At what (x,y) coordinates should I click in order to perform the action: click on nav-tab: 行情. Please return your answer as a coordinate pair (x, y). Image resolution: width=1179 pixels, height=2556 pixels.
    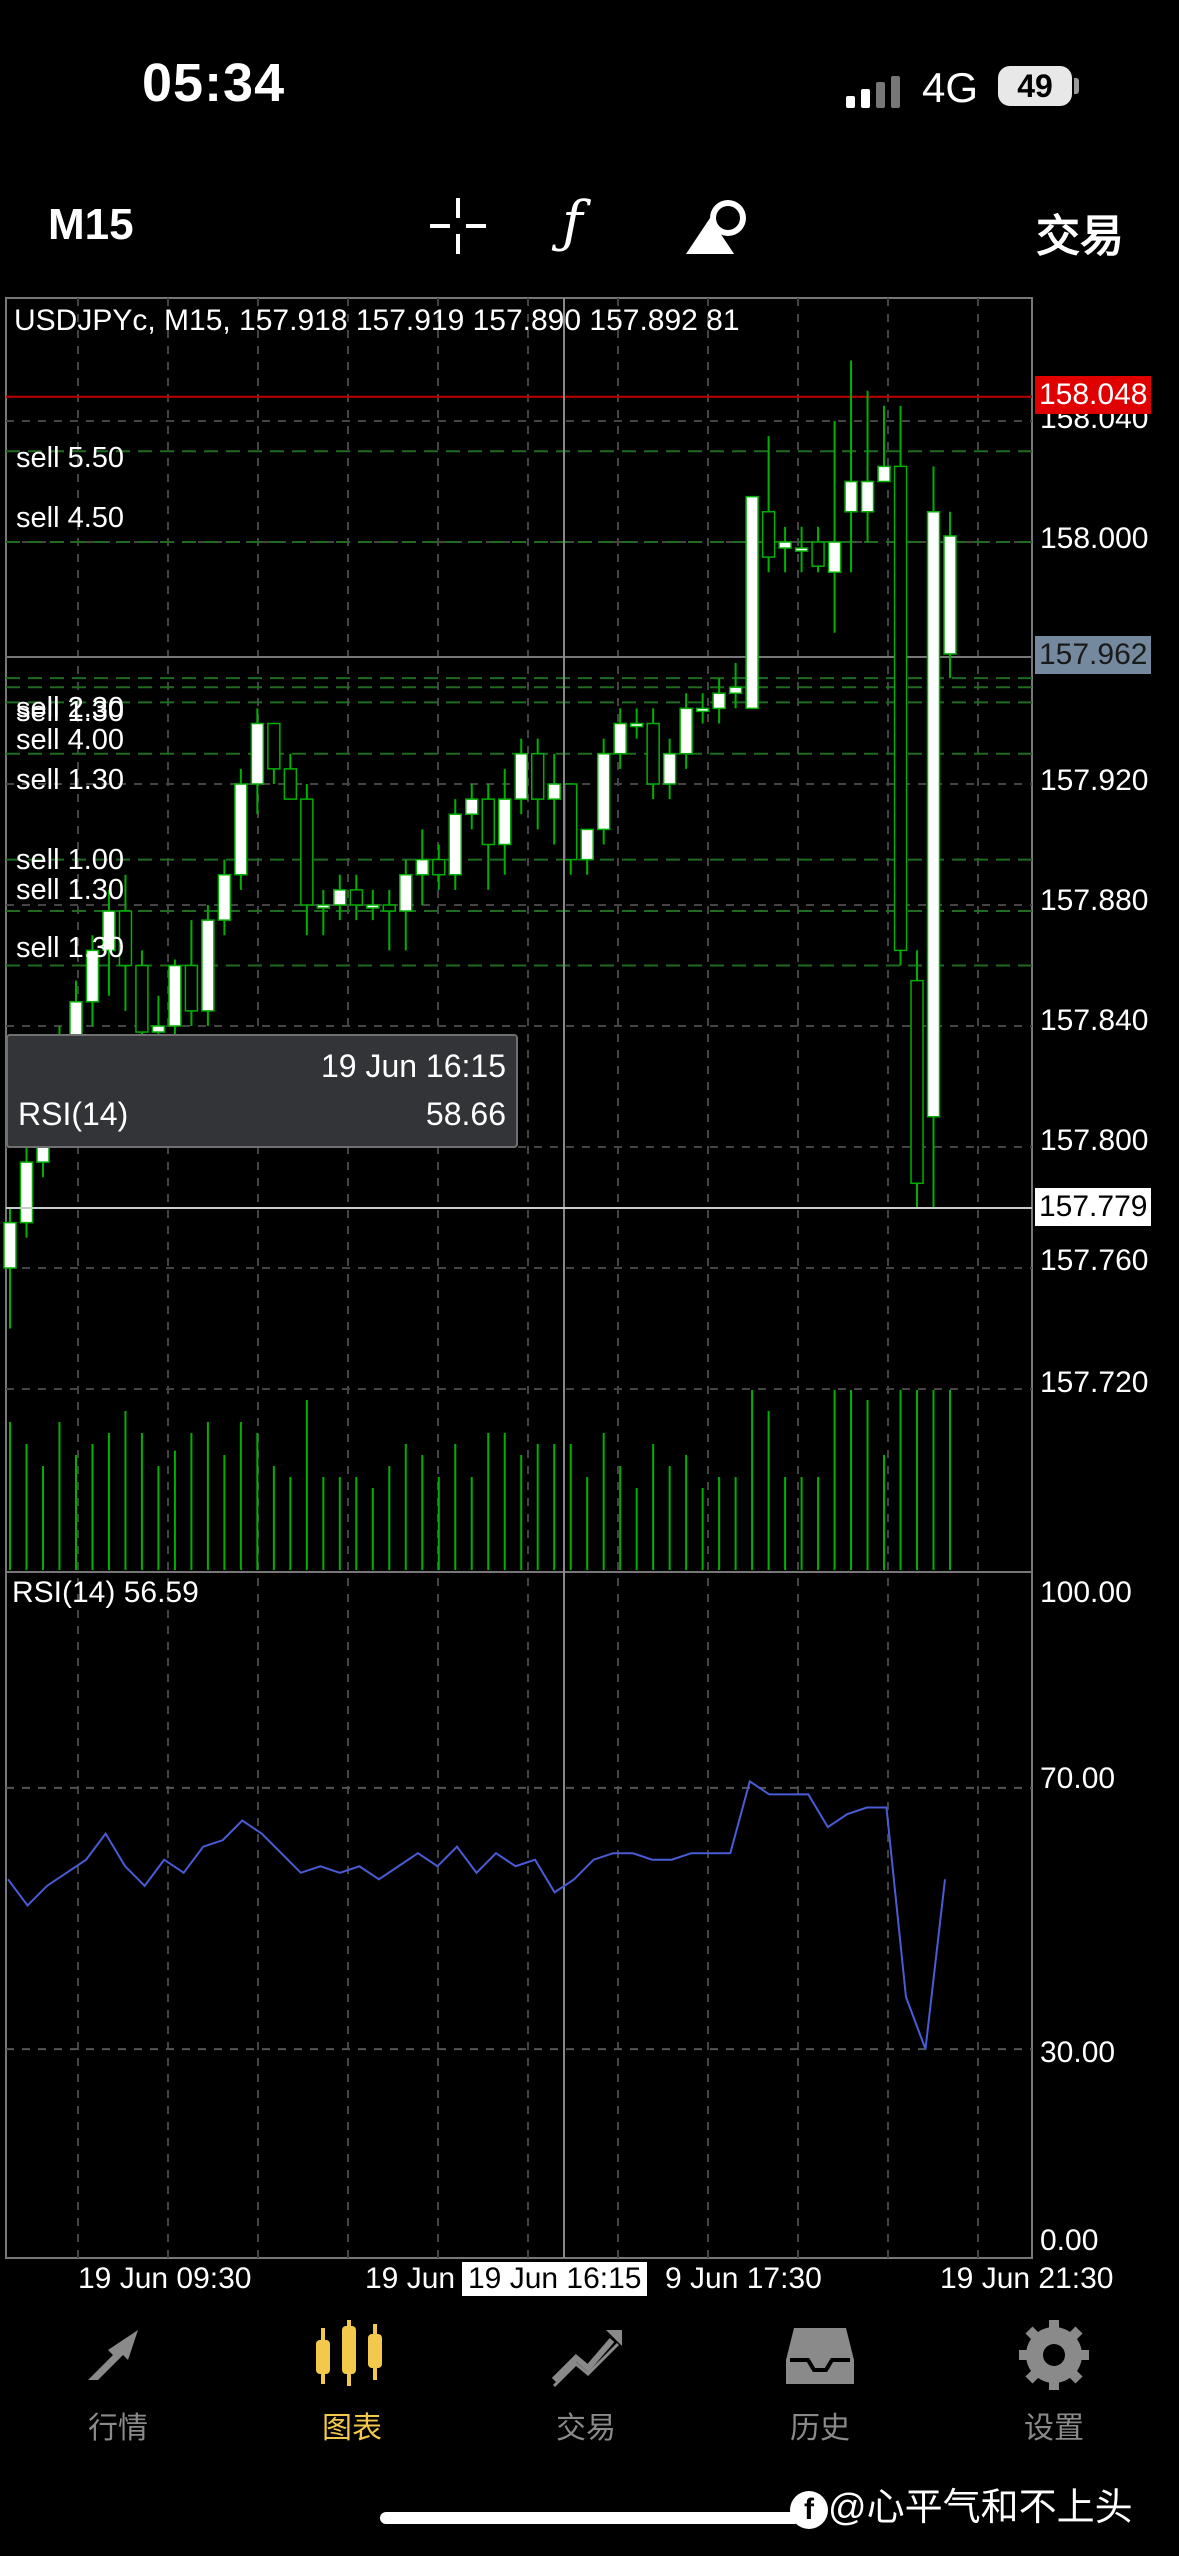
    Looking at the image, I should click on (118, 2383).